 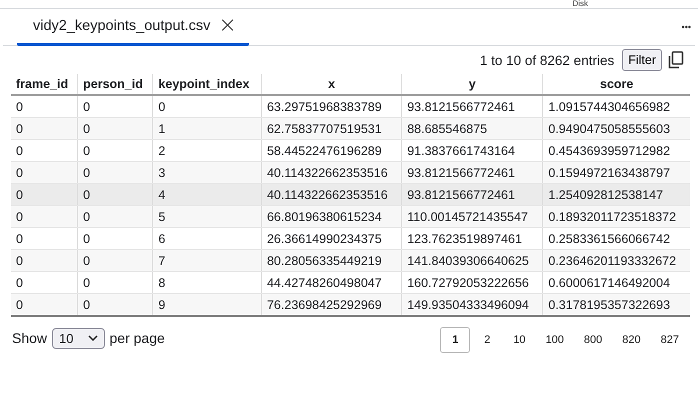 I want to click on copy-icon, so click(x=676, y=60).